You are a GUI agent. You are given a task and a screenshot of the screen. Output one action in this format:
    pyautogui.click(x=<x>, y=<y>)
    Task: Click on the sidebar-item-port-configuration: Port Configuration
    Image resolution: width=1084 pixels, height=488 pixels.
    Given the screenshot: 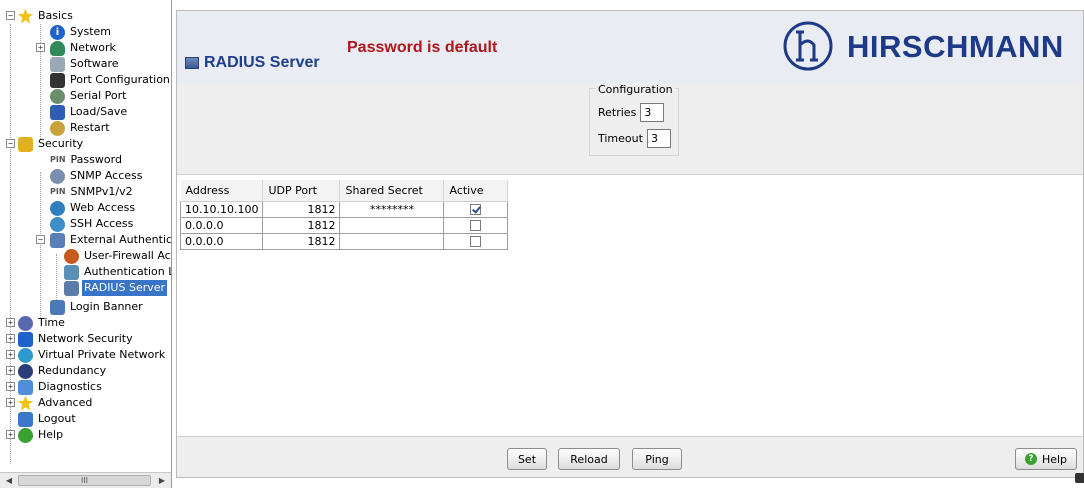 What is the action you would take?
    pyautogui.click(x=110, y=80)
    